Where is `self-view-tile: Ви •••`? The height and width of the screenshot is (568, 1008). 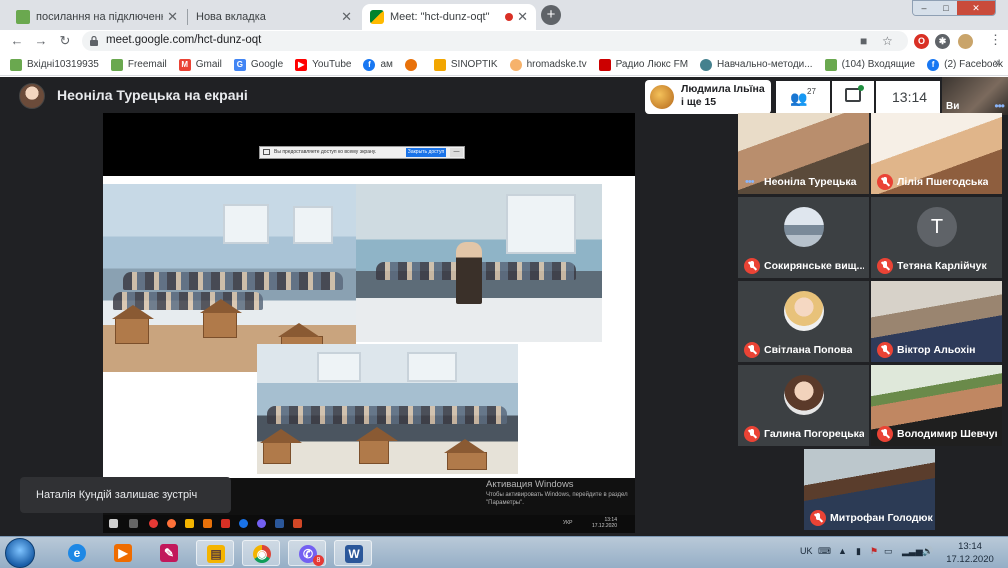 self-view-tile: Ви ••• is located at coordinates (975, 96).